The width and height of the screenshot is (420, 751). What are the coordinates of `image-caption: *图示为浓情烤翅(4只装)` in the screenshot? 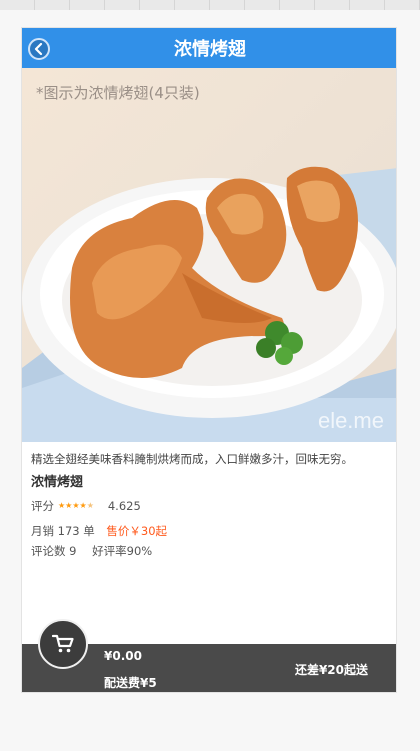 It's located at (118, 93).